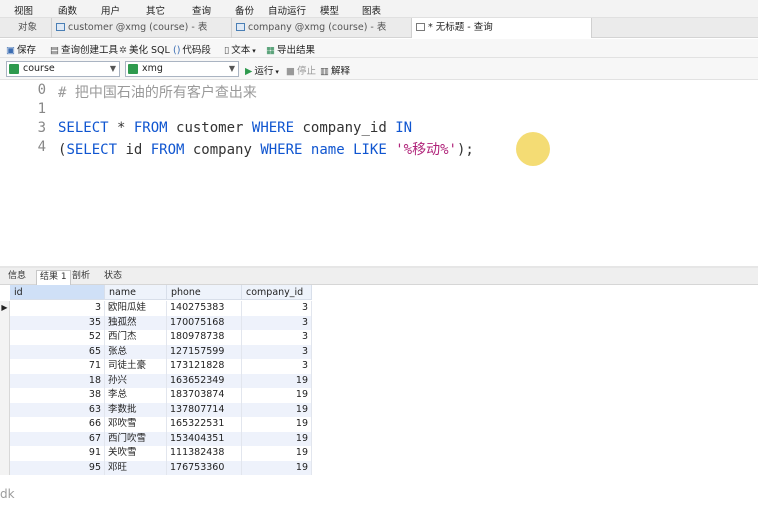  Describe the element at coordinates (67, 10) in the screenshot. I see `menu-function: 函数` at that location.